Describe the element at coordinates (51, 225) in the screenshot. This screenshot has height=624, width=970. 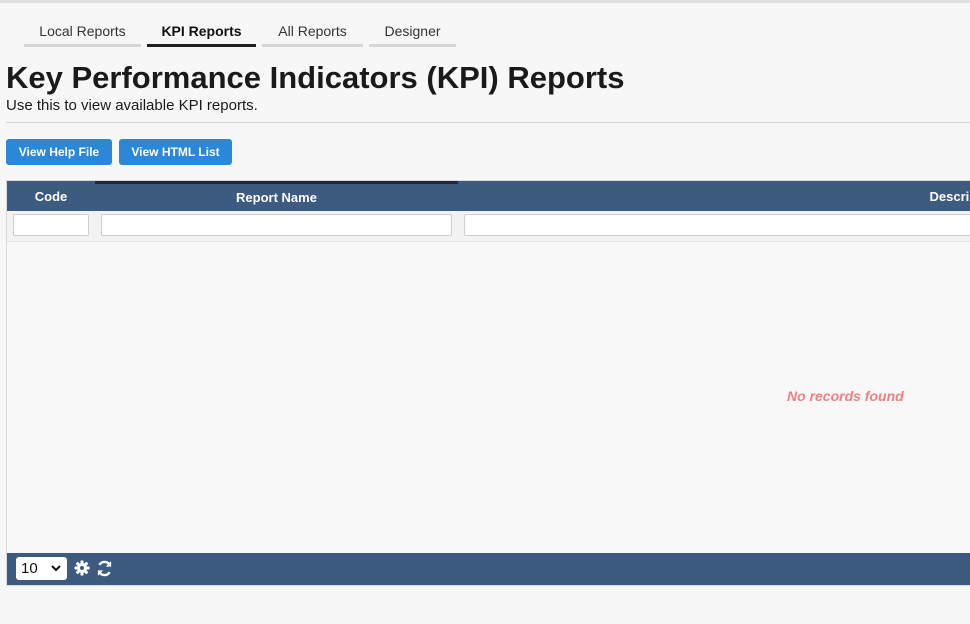
I see `filter-code-input` at that location.